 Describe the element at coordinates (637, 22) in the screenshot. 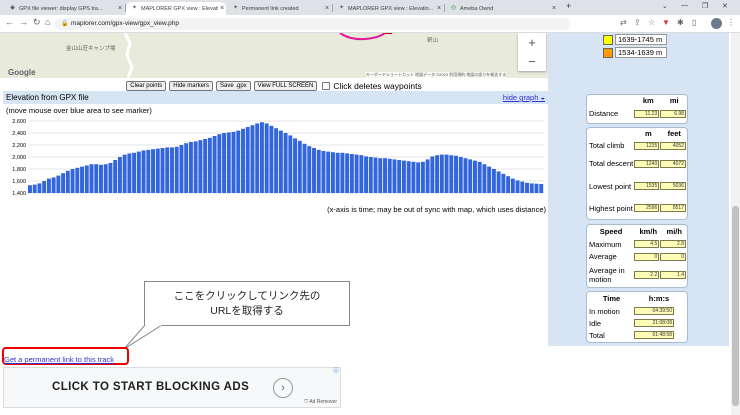

I see `share-icon: ⇪` at that location.